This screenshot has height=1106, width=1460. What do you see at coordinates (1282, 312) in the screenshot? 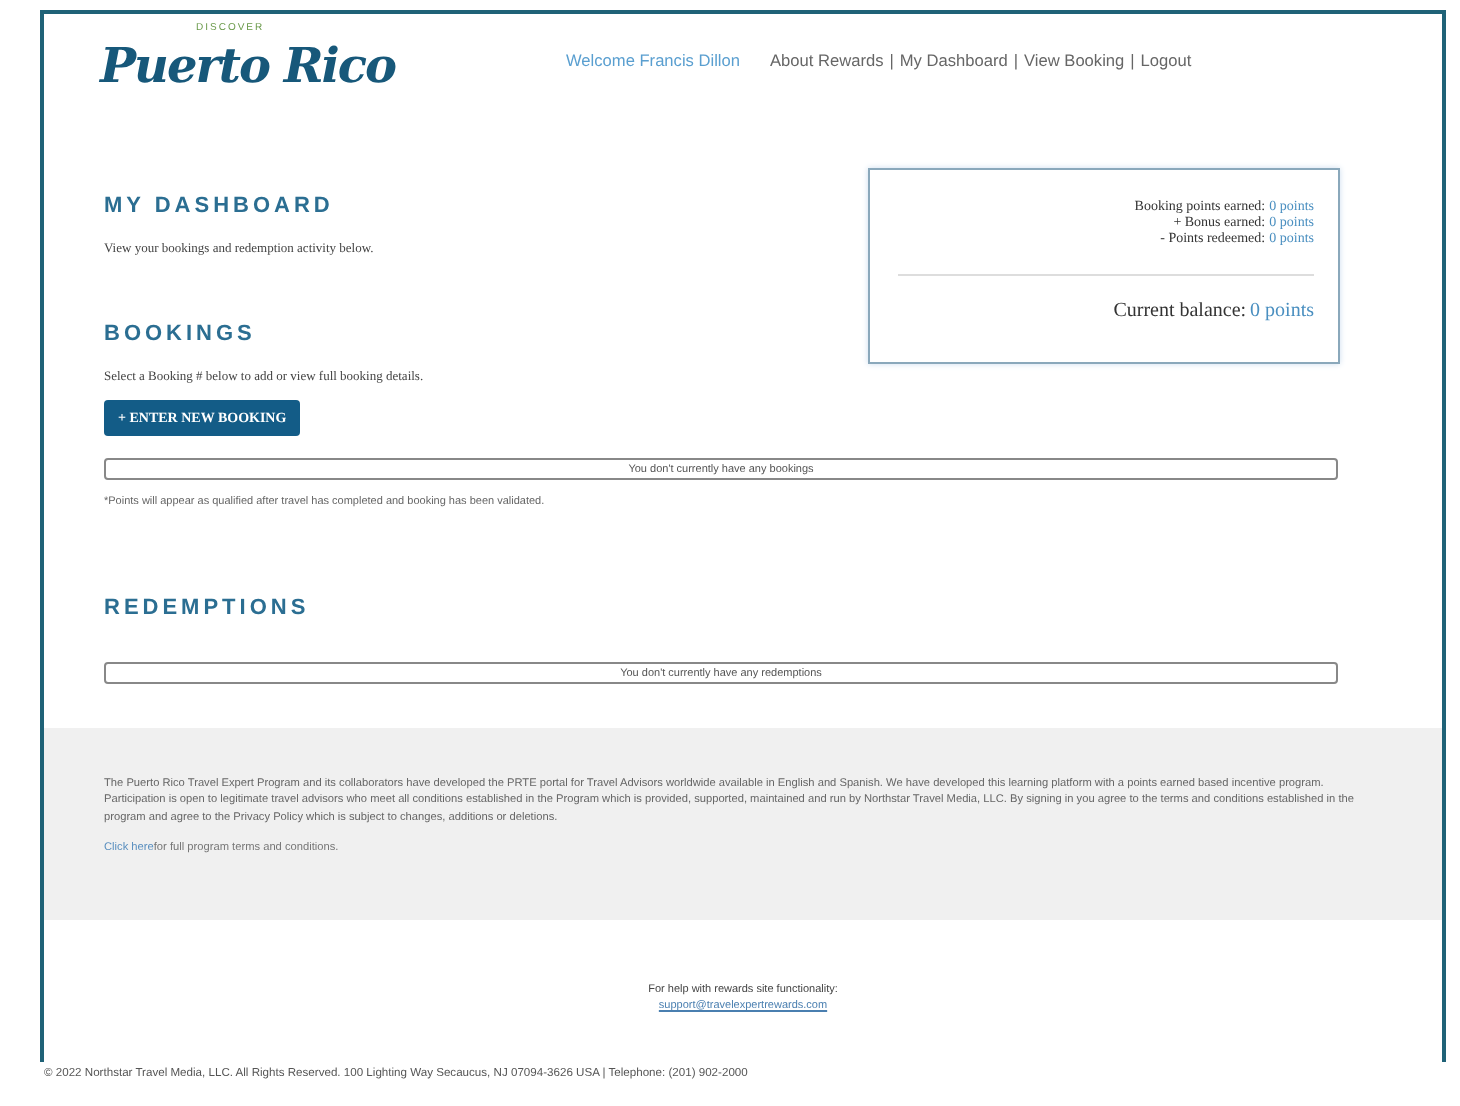
I see `balance-value: 0 points` at bounding box center [1282, 312].